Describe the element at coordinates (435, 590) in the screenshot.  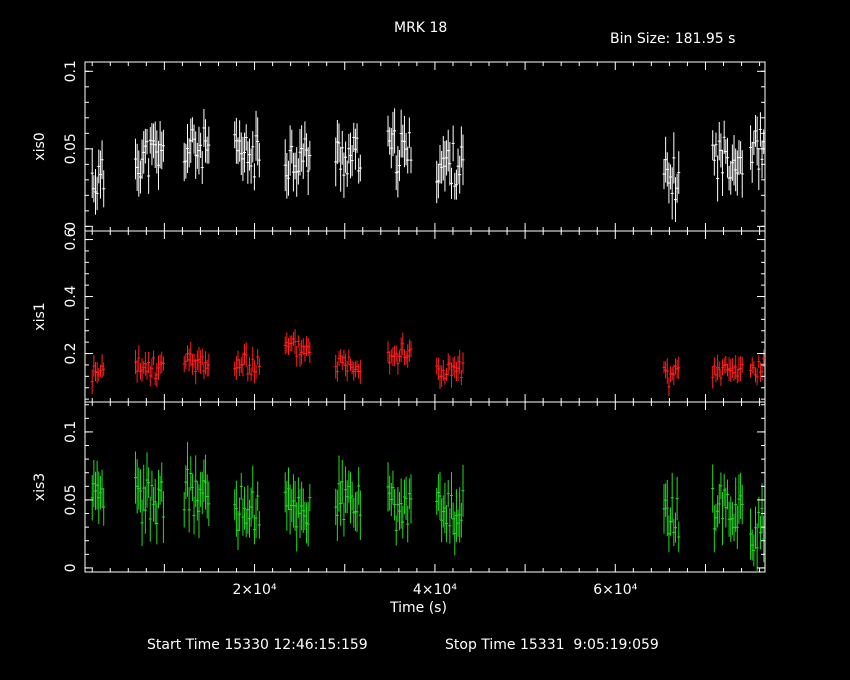
I see `xtick-label: 4×10⁴` at that location.